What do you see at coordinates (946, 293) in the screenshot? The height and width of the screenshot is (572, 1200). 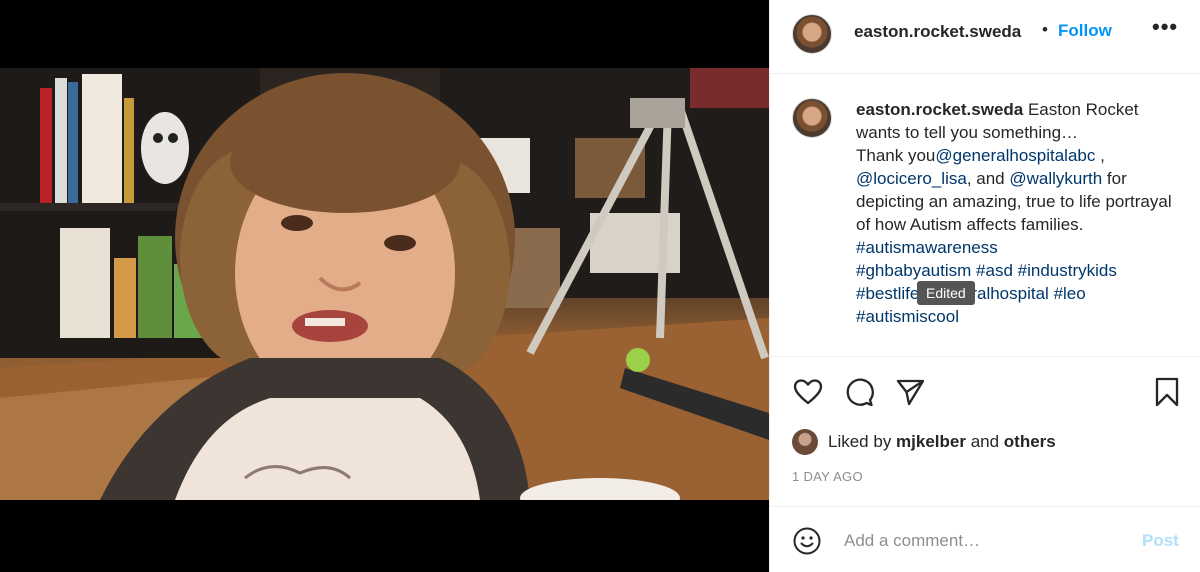 I see `edited-tooltip: Edited` at bounding box center [946, 293].